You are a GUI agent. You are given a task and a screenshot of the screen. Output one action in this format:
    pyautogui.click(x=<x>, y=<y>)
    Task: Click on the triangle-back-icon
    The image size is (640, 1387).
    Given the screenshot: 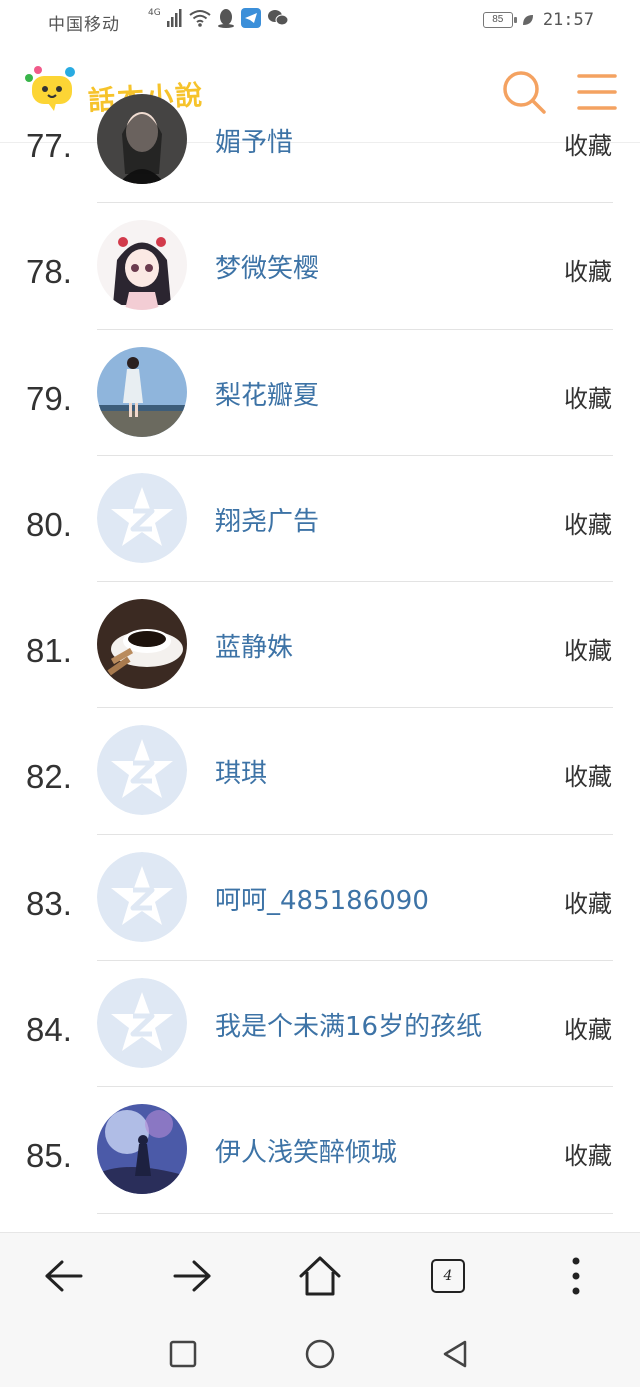 What is the action you would take?
    pyautogui.click(x=455, y=1354)
    